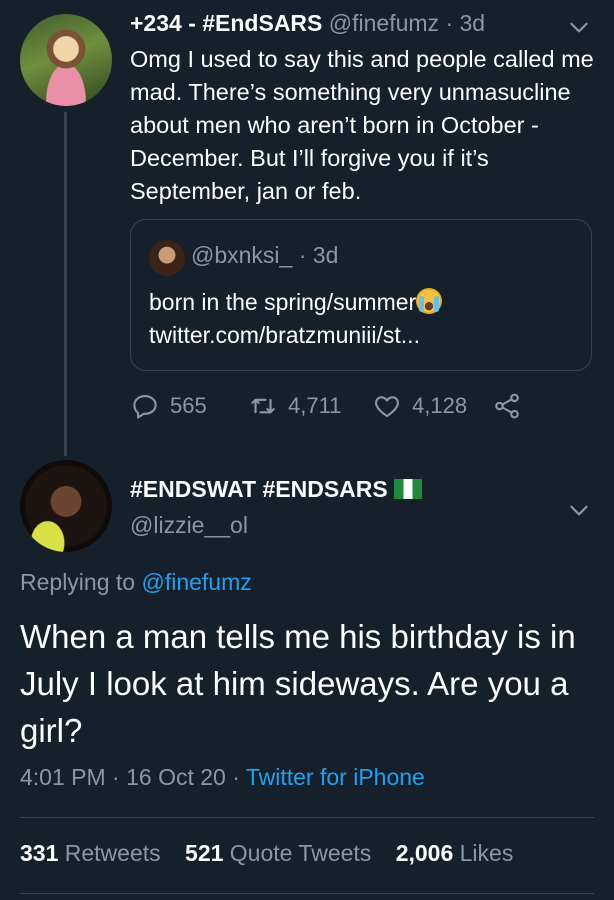  Describe the element at coordinates (384, 23) in the screenshot. I see `parent-handle: @finefumz` at that location.